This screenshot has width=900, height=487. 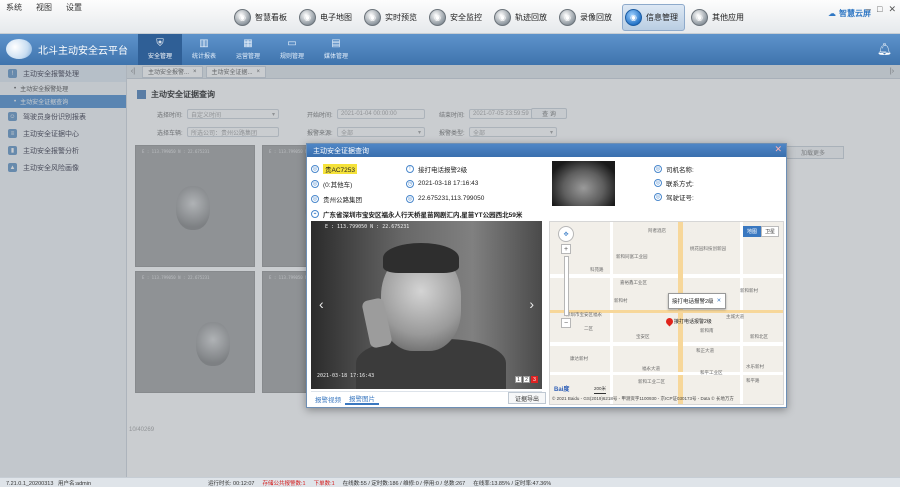 I want to click on company-icon: ◎, so click(x=315, y=198).